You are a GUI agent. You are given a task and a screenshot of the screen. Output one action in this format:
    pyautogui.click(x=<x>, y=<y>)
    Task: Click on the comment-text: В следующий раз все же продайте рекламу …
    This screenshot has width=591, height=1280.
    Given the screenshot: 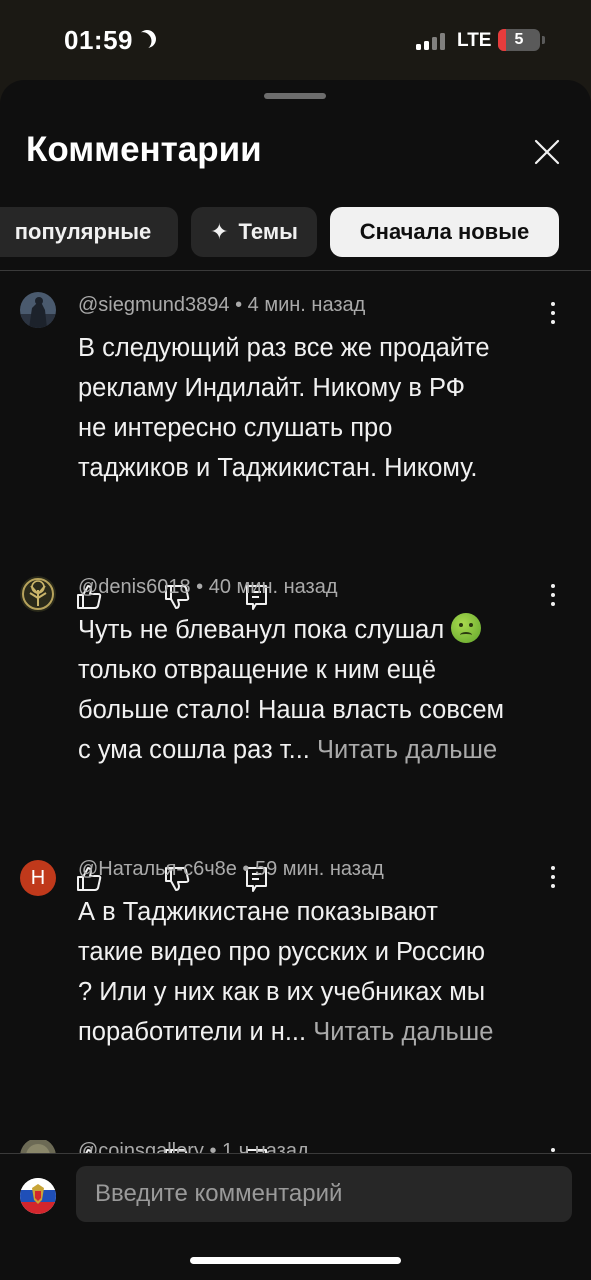 What is the action you would take?
    pyautogui.click(x=318, y=408)
    